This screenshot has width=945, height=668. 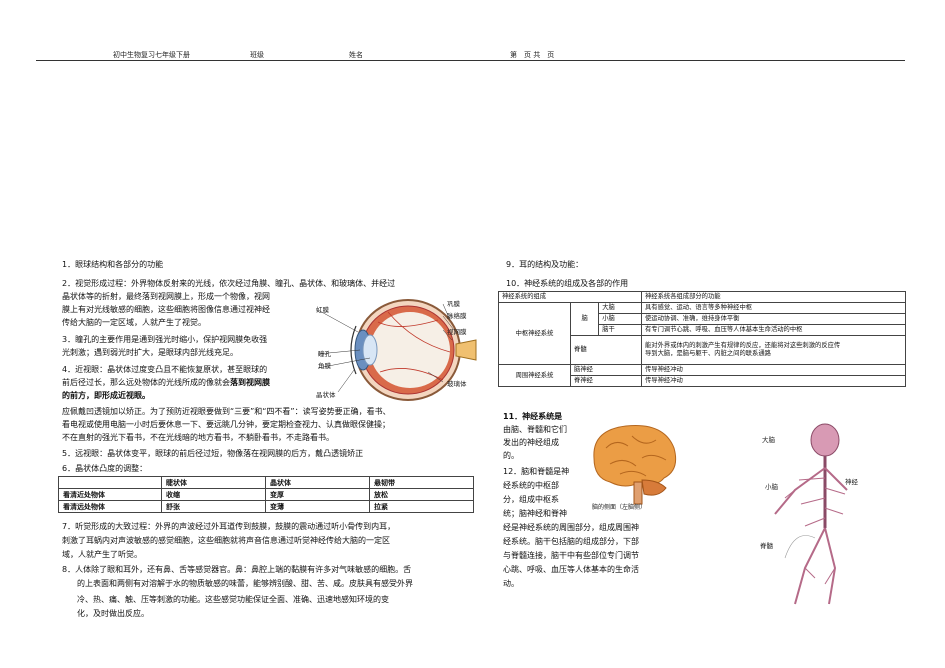 I want to click on eye-label-sclera: 巩膜, so click(x=453, y=304).